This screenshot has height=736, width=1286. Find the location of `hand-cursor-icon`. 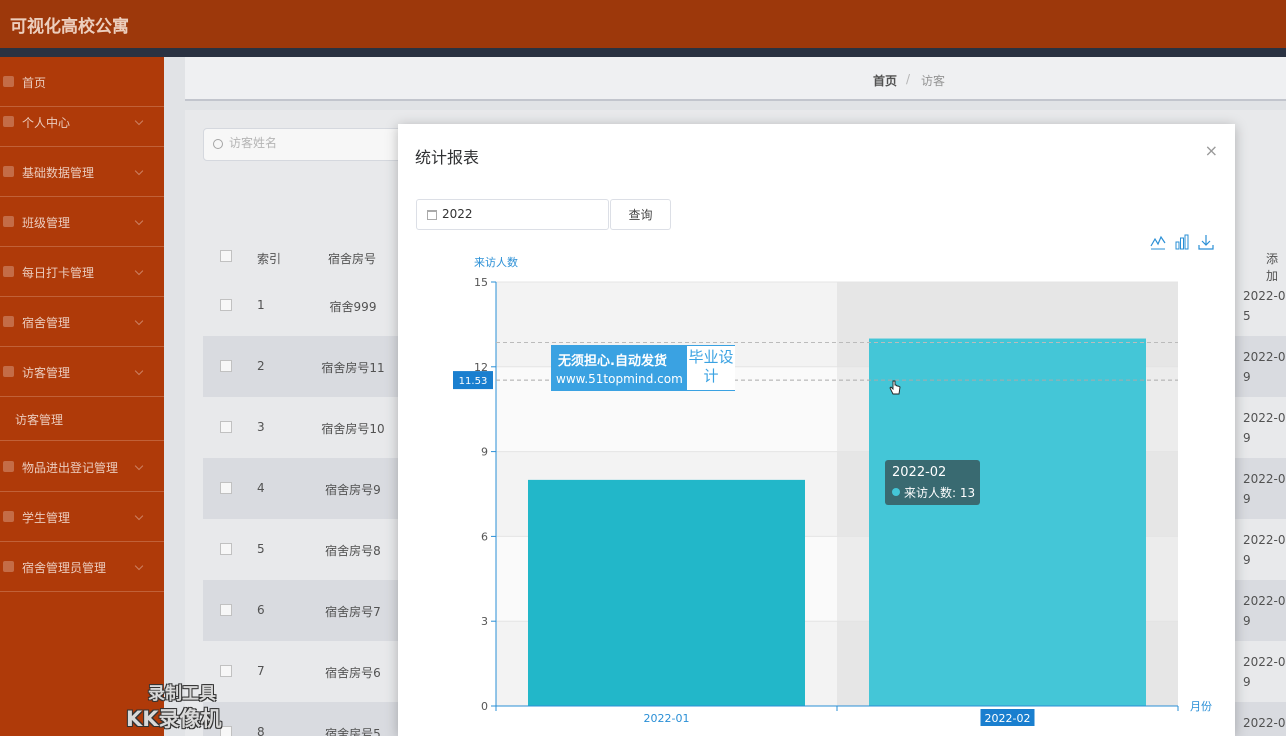

hand-cursor-icon is located at coordinates (895, 387).